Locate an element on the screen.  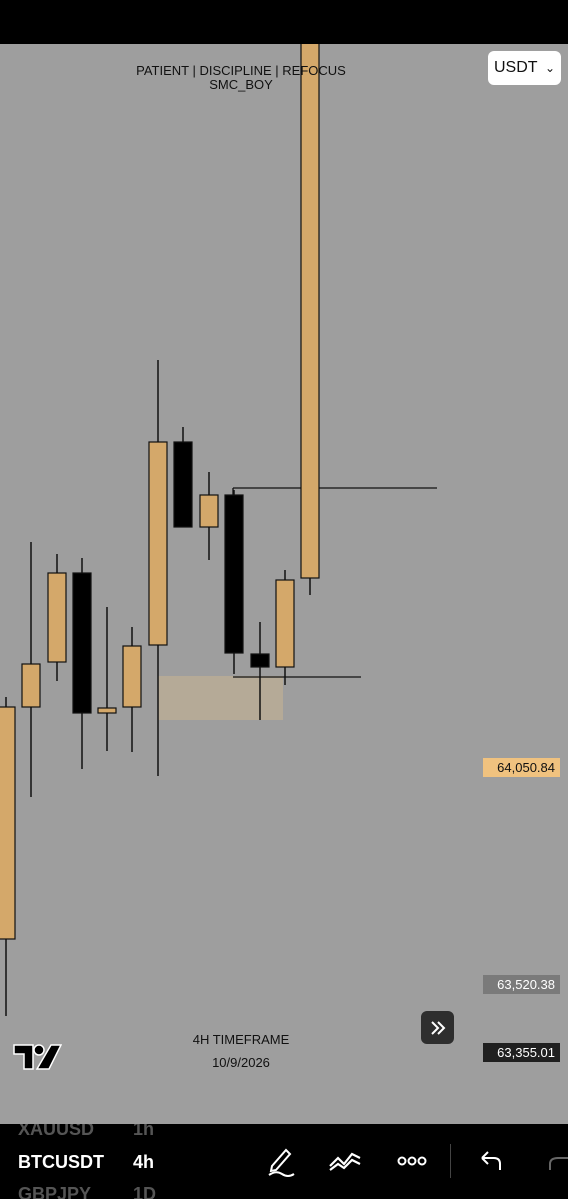
demand-zone is located at coordinates (220, 698).